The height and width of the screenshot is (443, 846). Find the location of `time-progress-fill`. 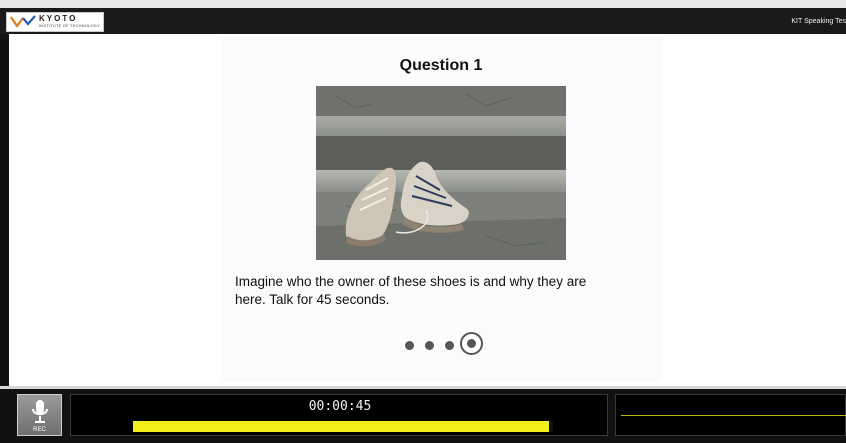

time-progress-fill is located at coordinates (341, 426).